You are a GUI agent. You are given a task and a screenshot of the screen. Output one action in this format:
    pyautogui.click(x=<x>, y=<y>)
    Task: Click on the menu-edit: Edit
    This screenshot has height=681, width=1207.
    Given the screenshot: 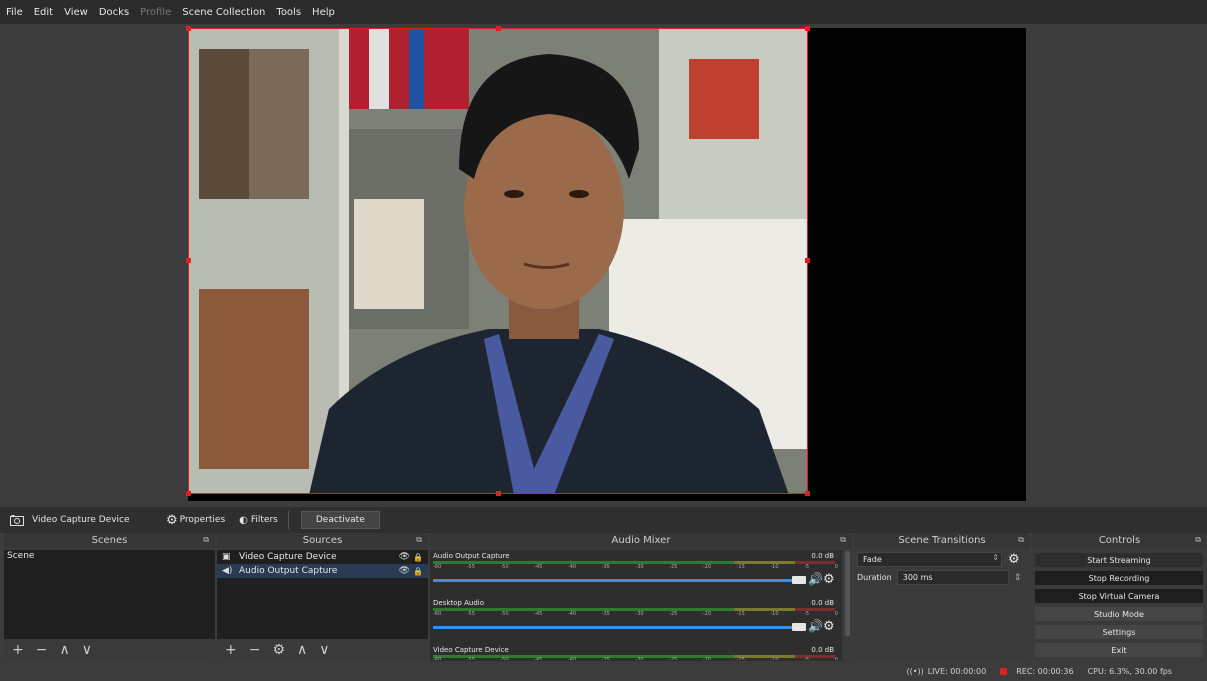 What is the action you would take?
    pyautogui.click(x=43, y=12)
    